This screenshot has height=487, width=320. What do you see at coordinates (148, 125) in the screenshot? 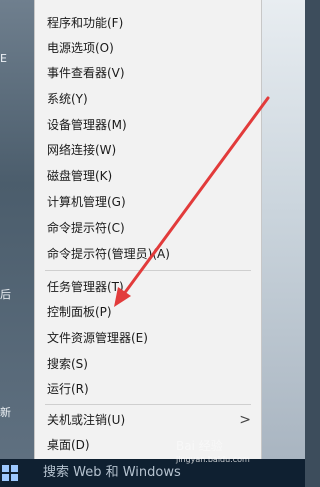
I see `menu-item-device-manager: 设备管理器(M)` at bounding box center [148, 125].